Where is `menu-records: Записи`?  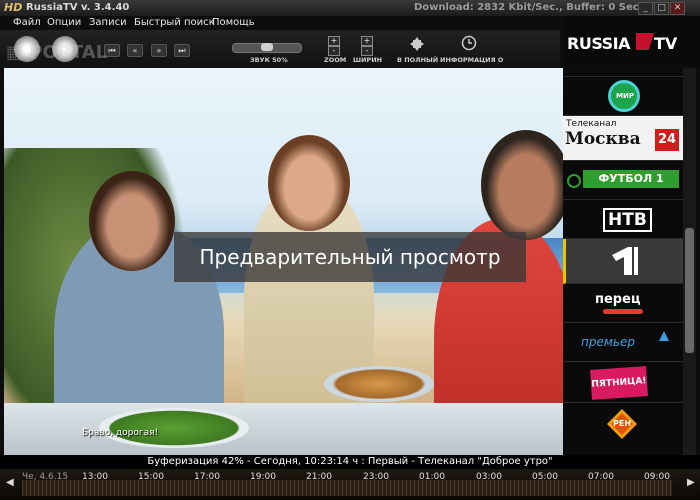 menu-records: Записи is located at coordinates (108, 22).